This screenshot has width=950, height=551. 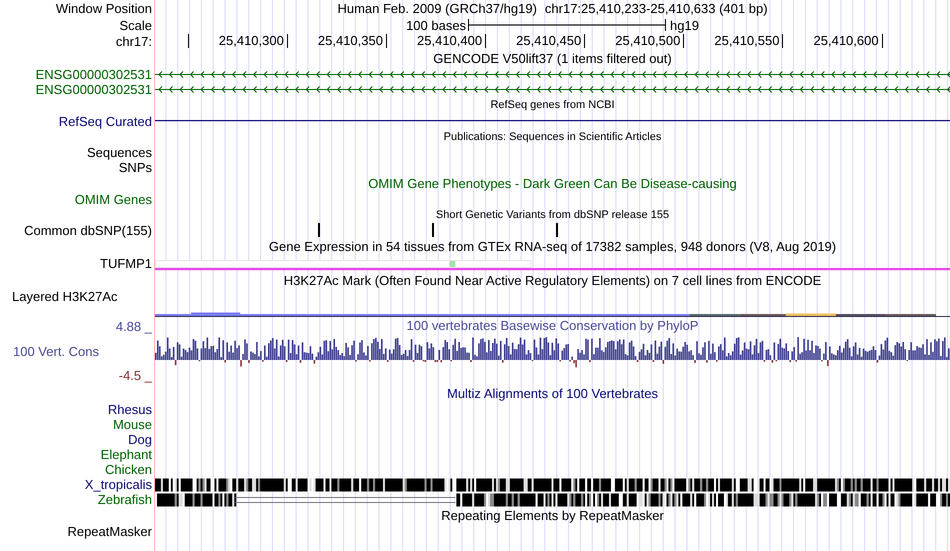 What do you see at coordinates (352, 41) in the screenshot?
I see `tick-label: 25,410,350` at bounding box center [352, 41].